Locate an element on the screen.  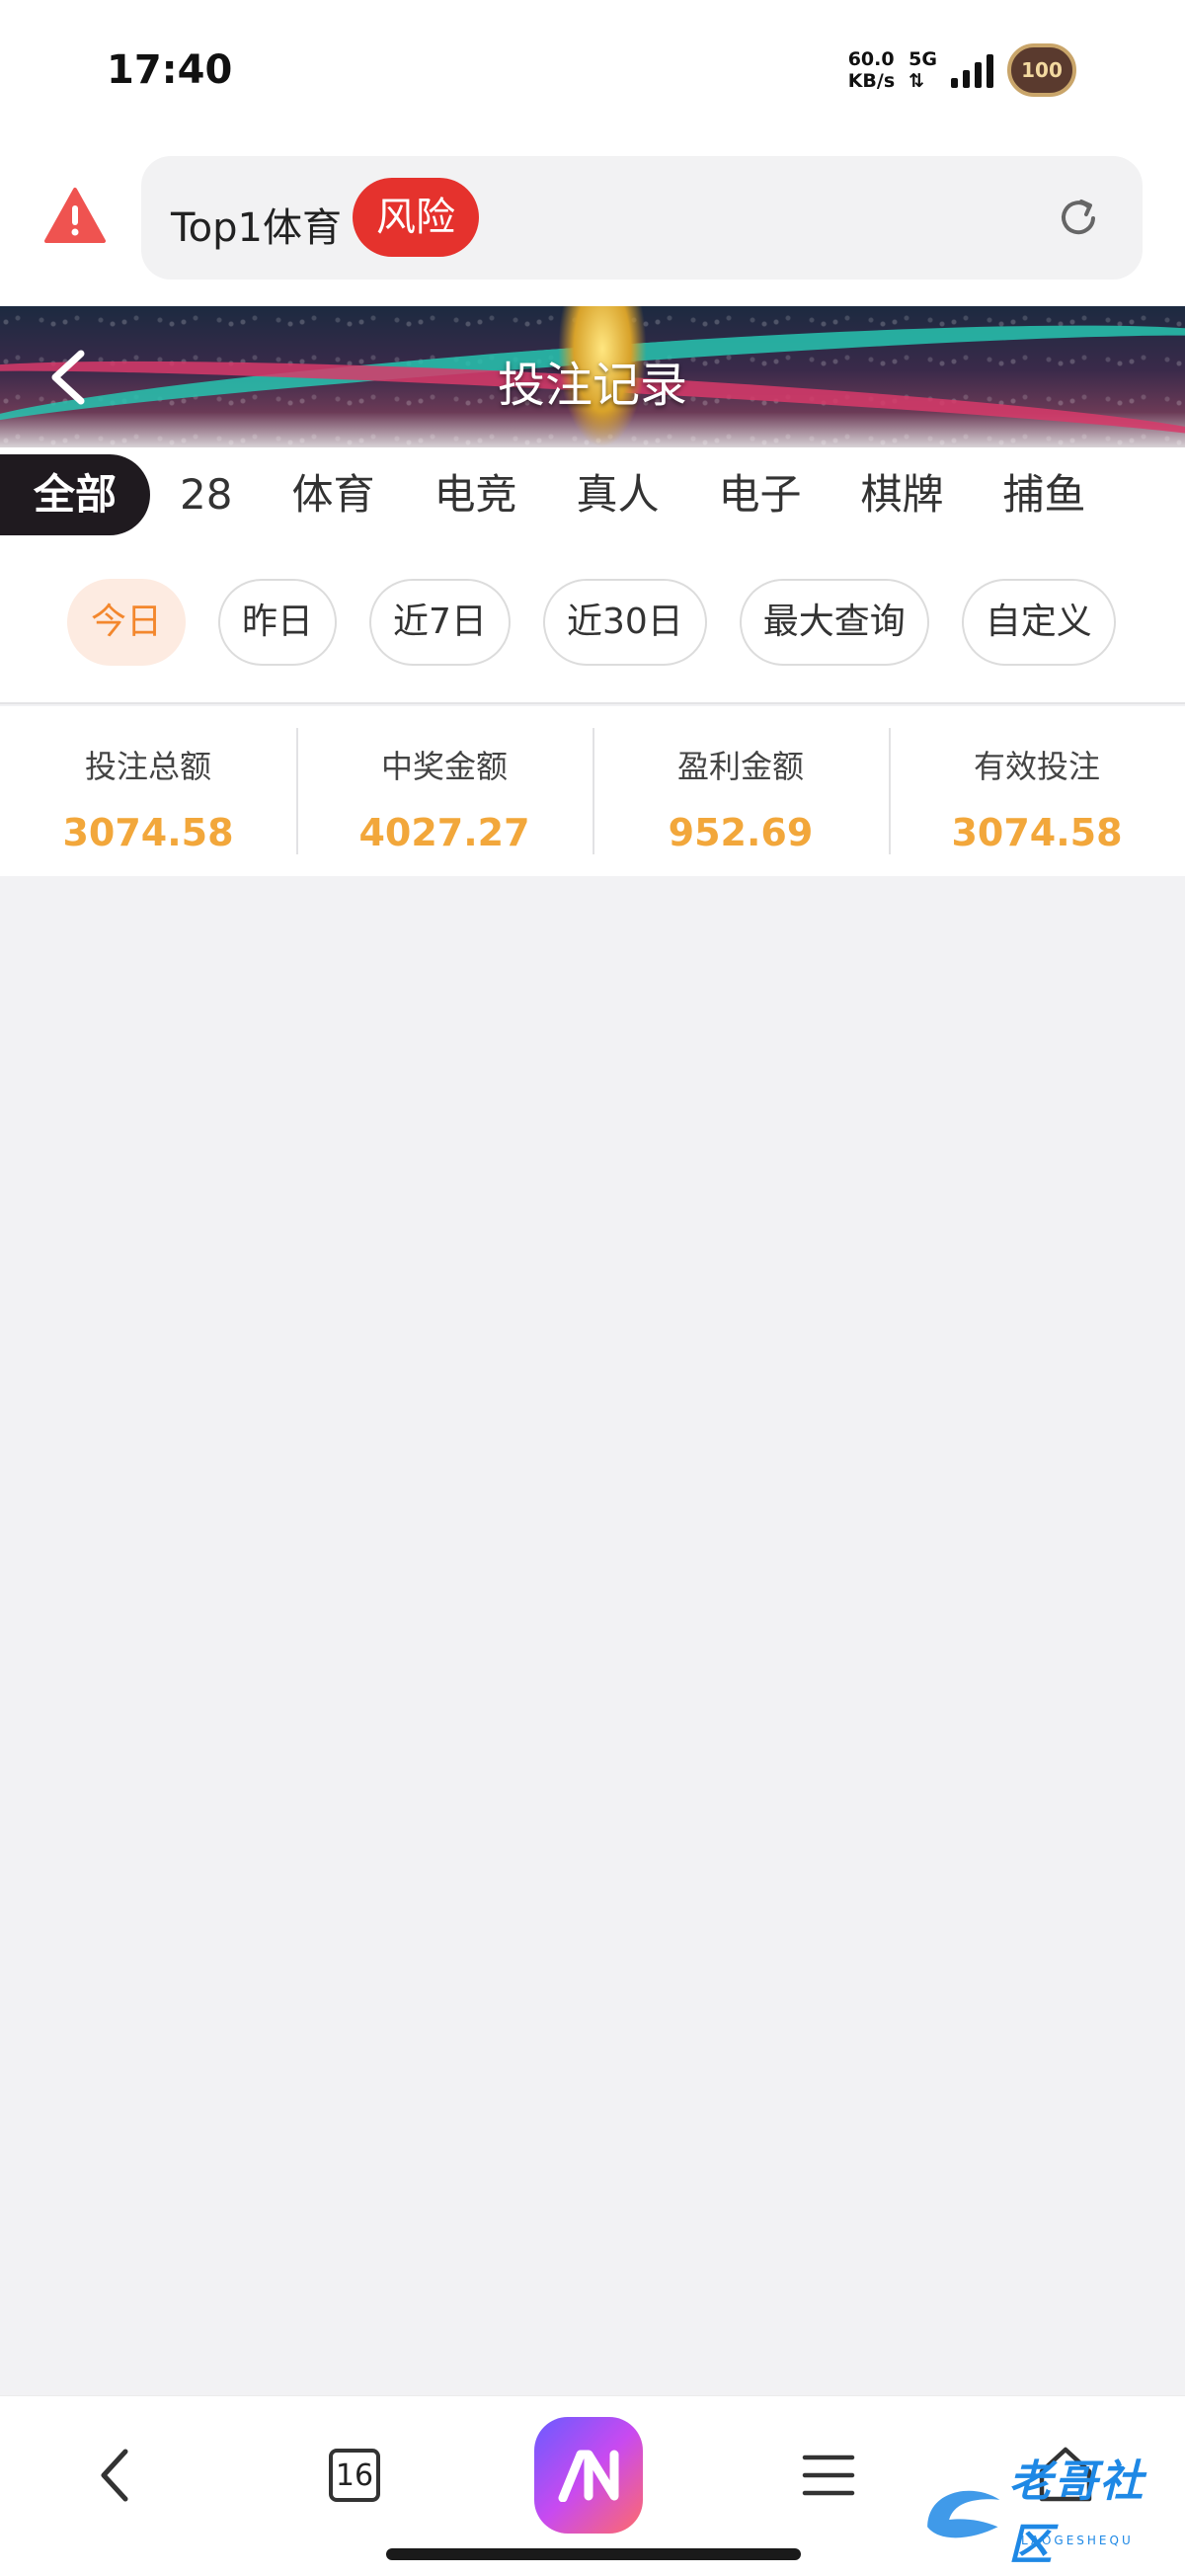
watermark-logo: 老哥社区 LAOGESHEQU is located at coordinates (1046, 2513).